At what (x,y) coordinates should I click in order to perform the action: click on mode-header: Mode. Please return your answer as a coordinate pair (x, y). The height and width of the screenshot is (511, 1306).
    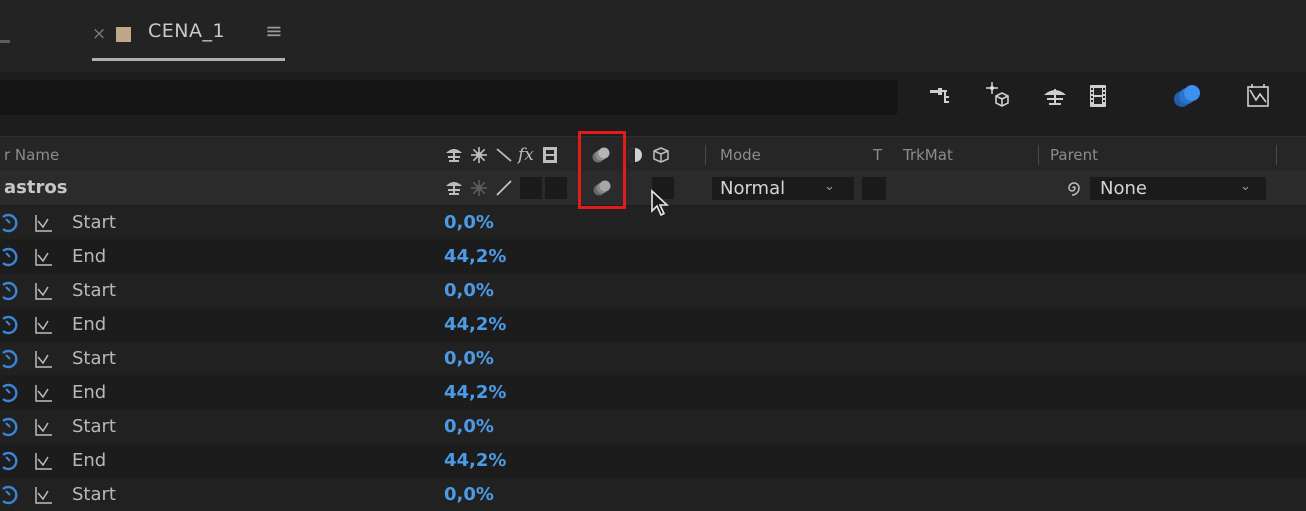
    Looking at the image, I should click on (740, 155).